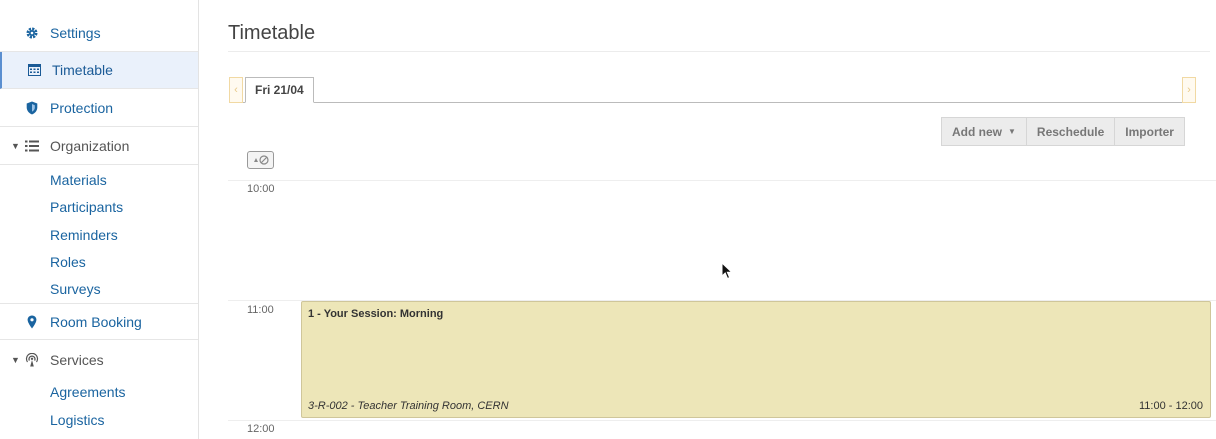  What do you see at coordinates (96, 321) in the screenshot?
I see `sidebar-item-label: Room Booking` at bounding box center [96, 321].